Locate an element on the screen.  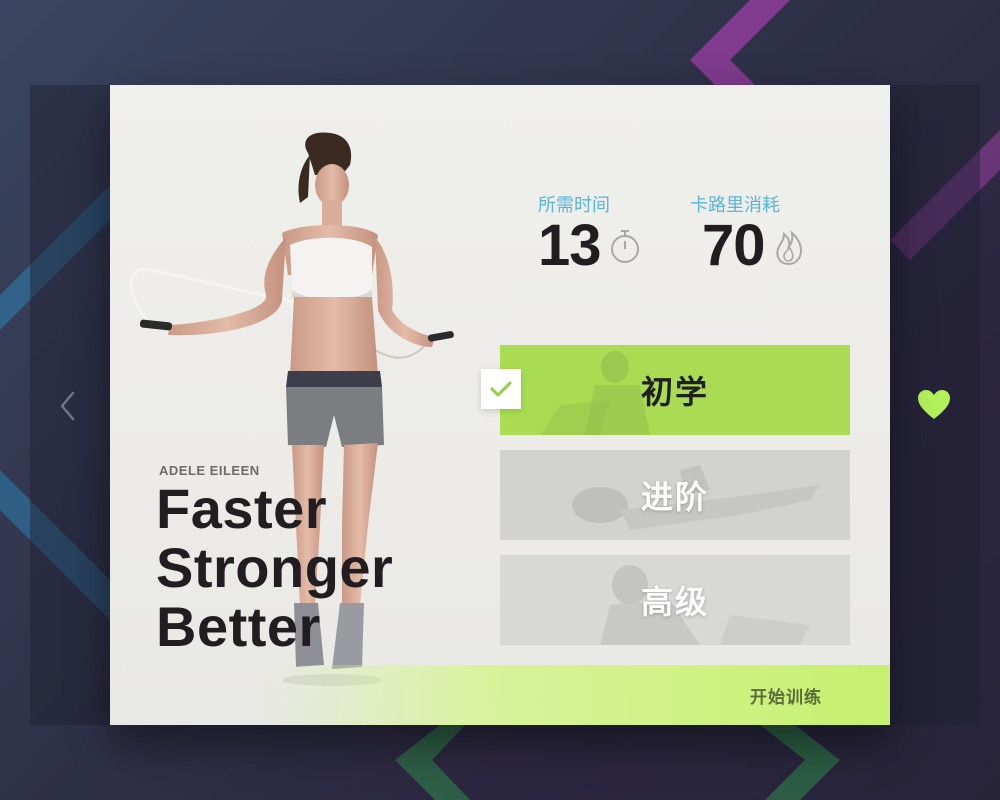
slogan-line: Stronger is located at coordinates (275, 567).